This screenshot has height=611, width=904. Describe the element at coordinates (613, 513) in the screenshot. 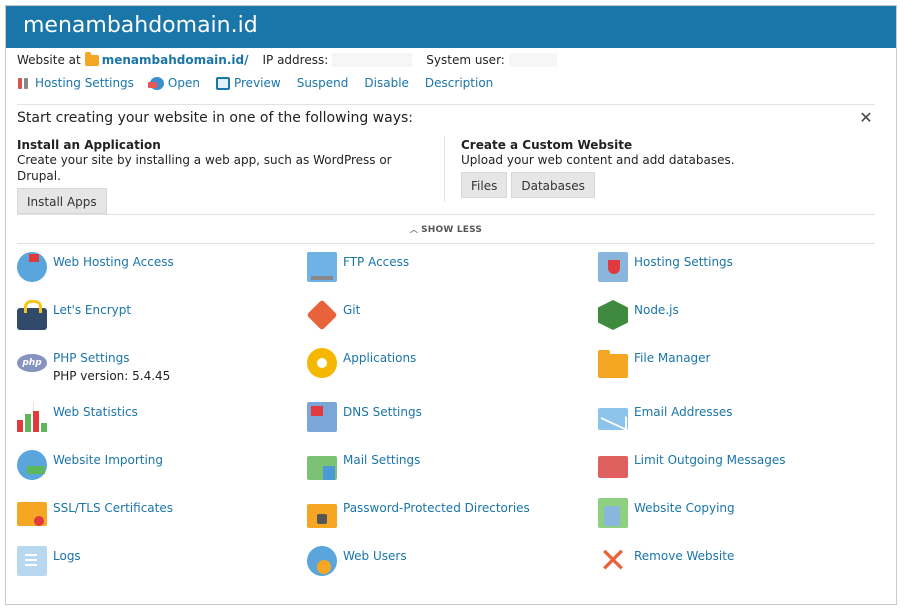

I see `copy-icon` at that location.